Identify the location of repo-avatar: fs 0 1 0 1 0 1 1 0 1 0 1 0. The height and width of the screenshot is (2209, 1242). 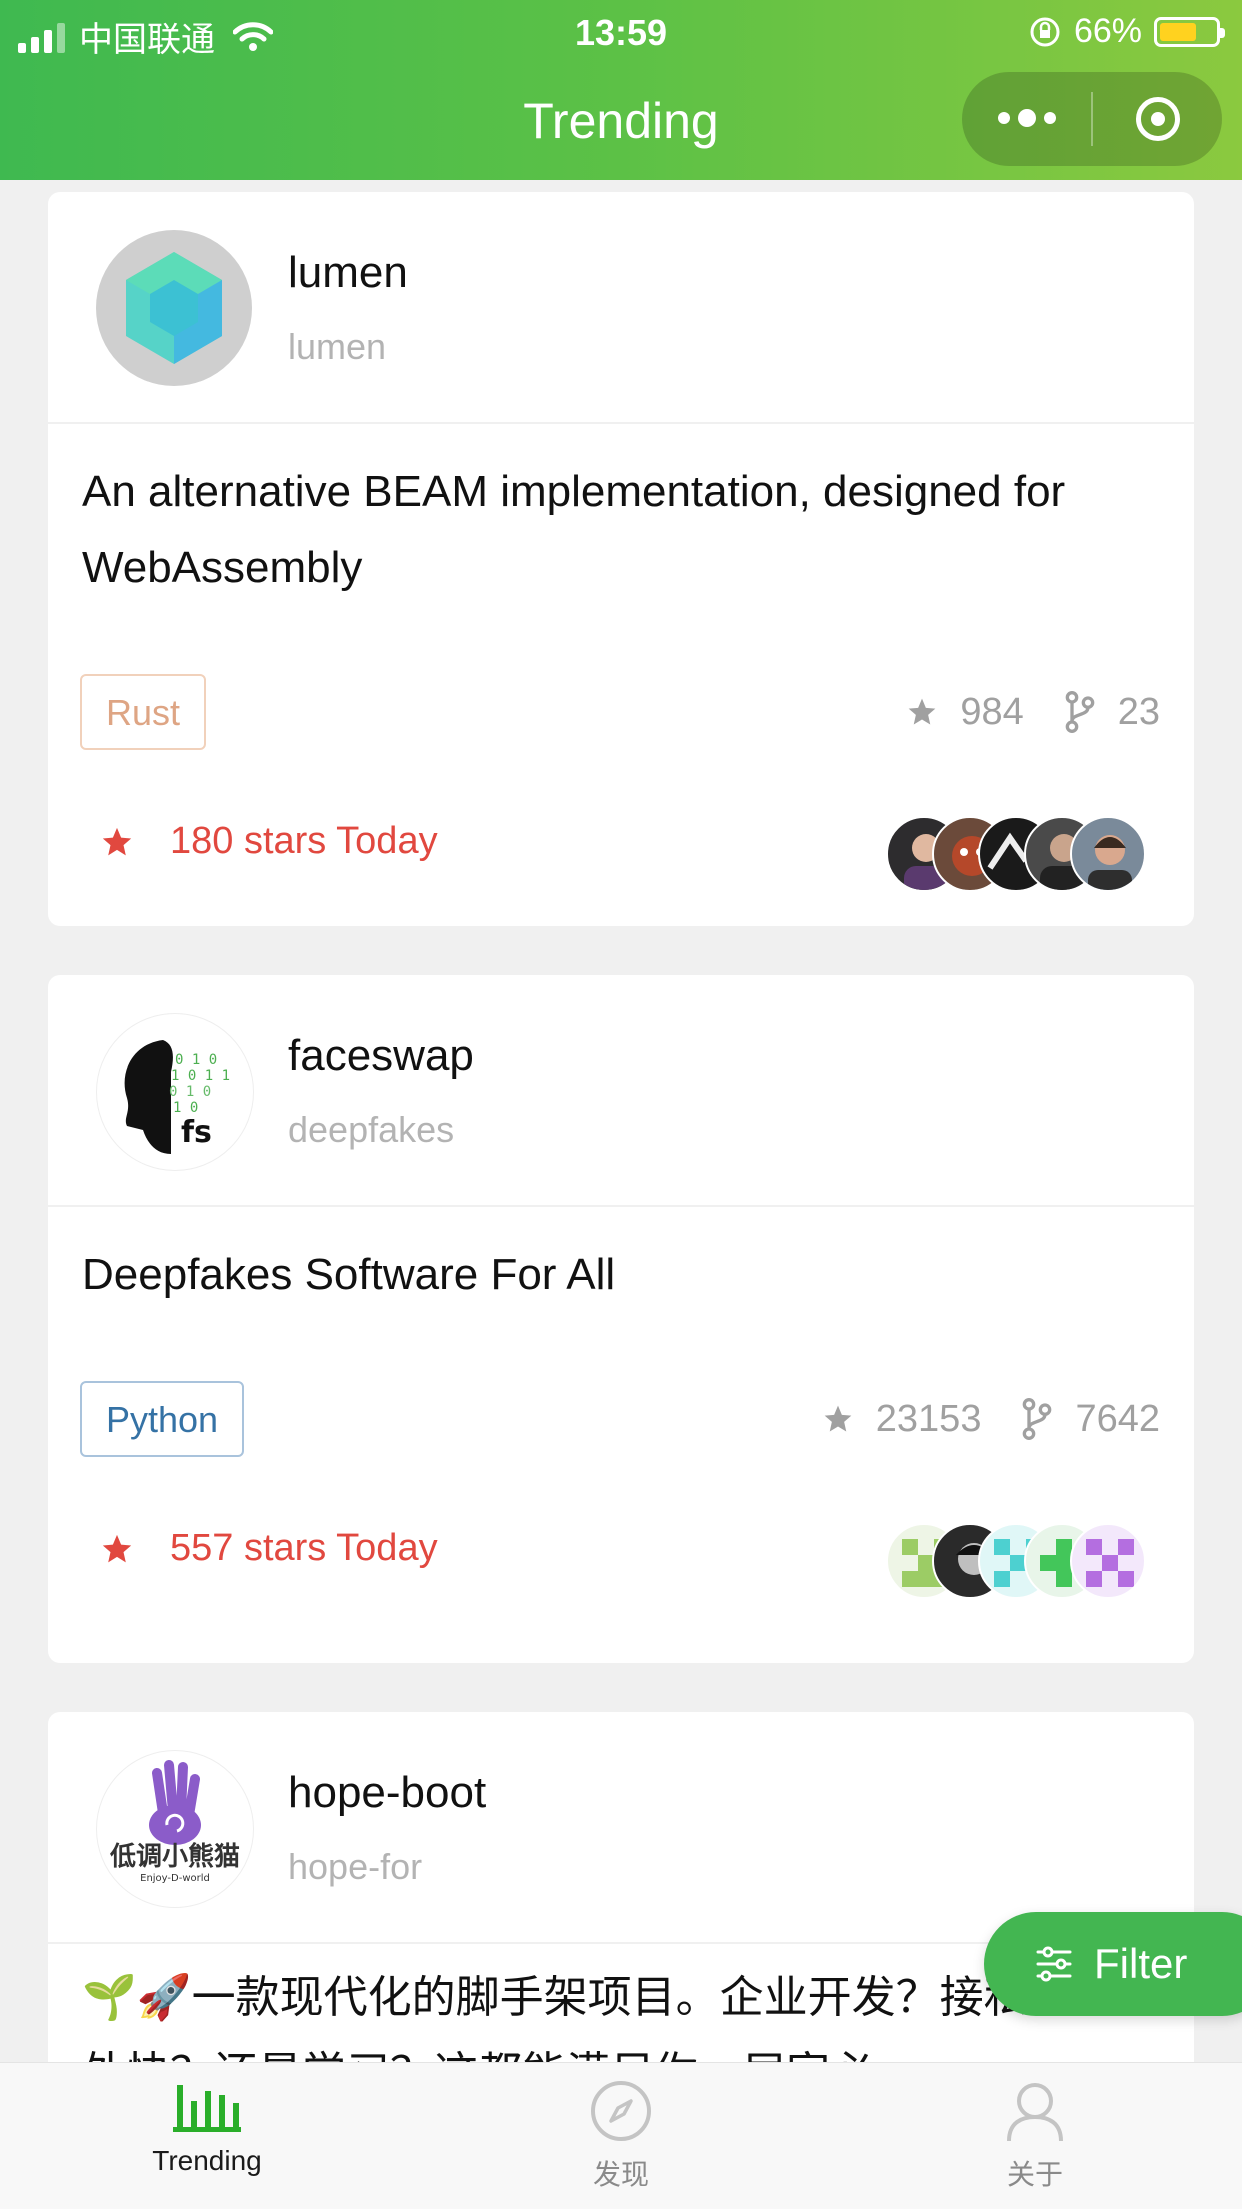
(175, 1092).